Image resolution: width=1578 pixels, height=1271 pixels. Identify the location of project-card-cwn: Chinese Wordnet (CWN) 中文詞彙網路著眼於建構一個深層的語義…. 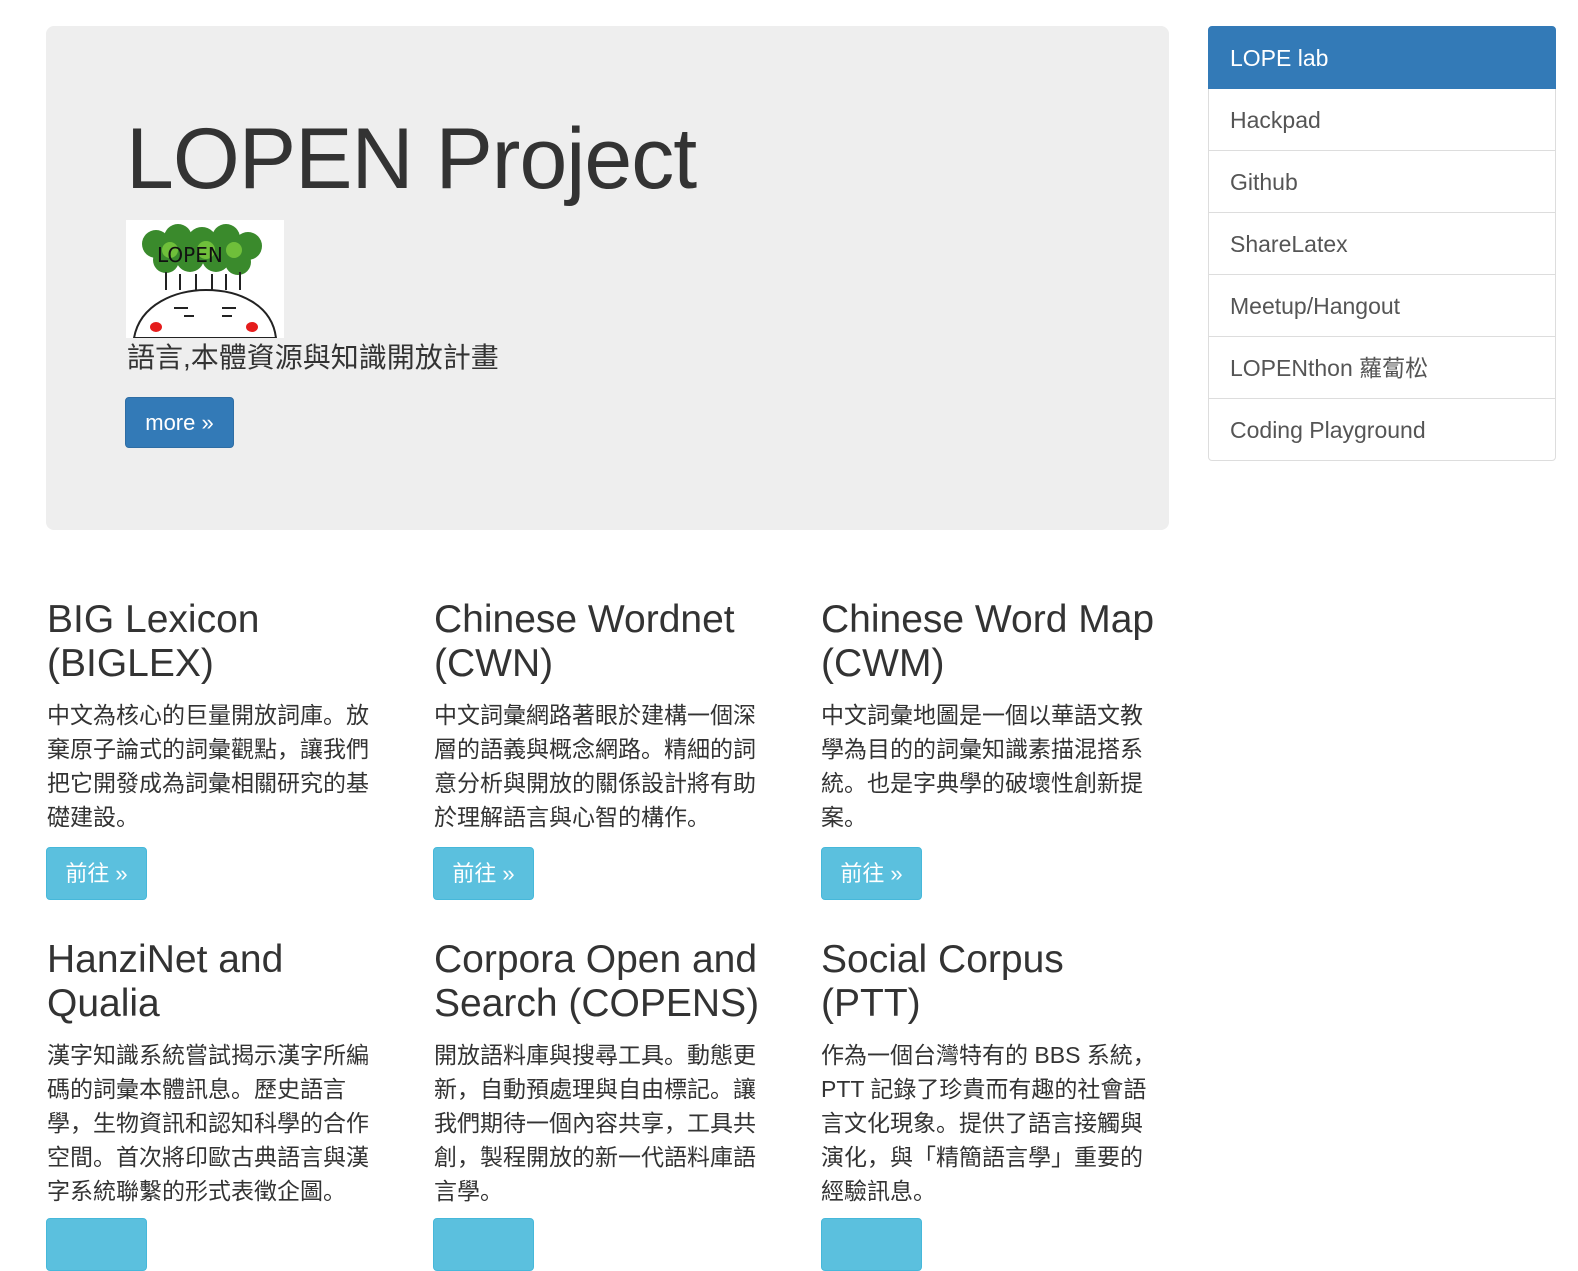
(604, 716).